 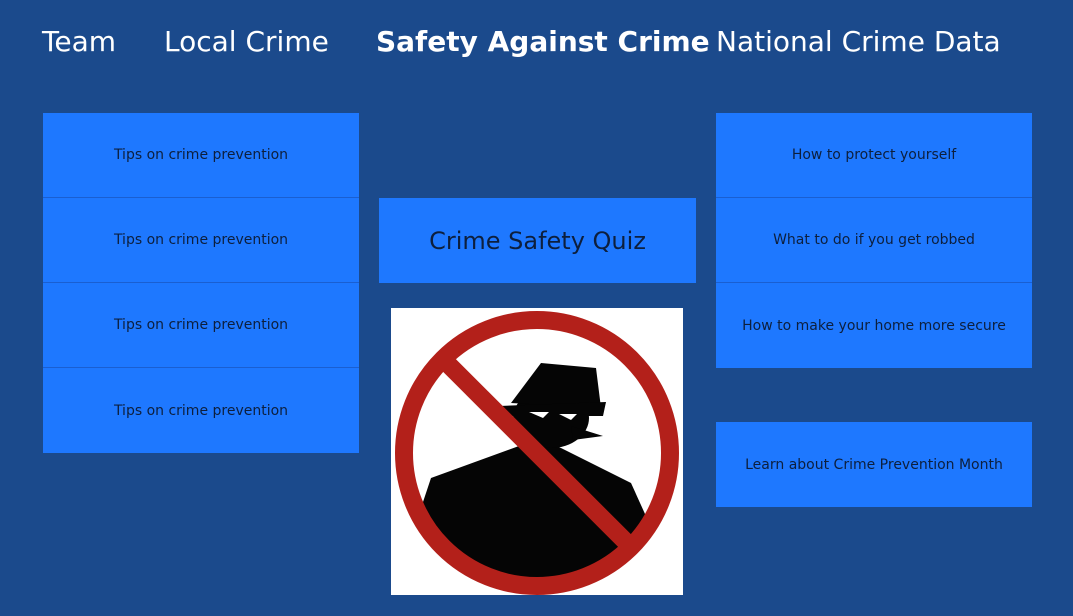 I want to click on tile-label: How to make your home more secure, so click(x=874, y=325).